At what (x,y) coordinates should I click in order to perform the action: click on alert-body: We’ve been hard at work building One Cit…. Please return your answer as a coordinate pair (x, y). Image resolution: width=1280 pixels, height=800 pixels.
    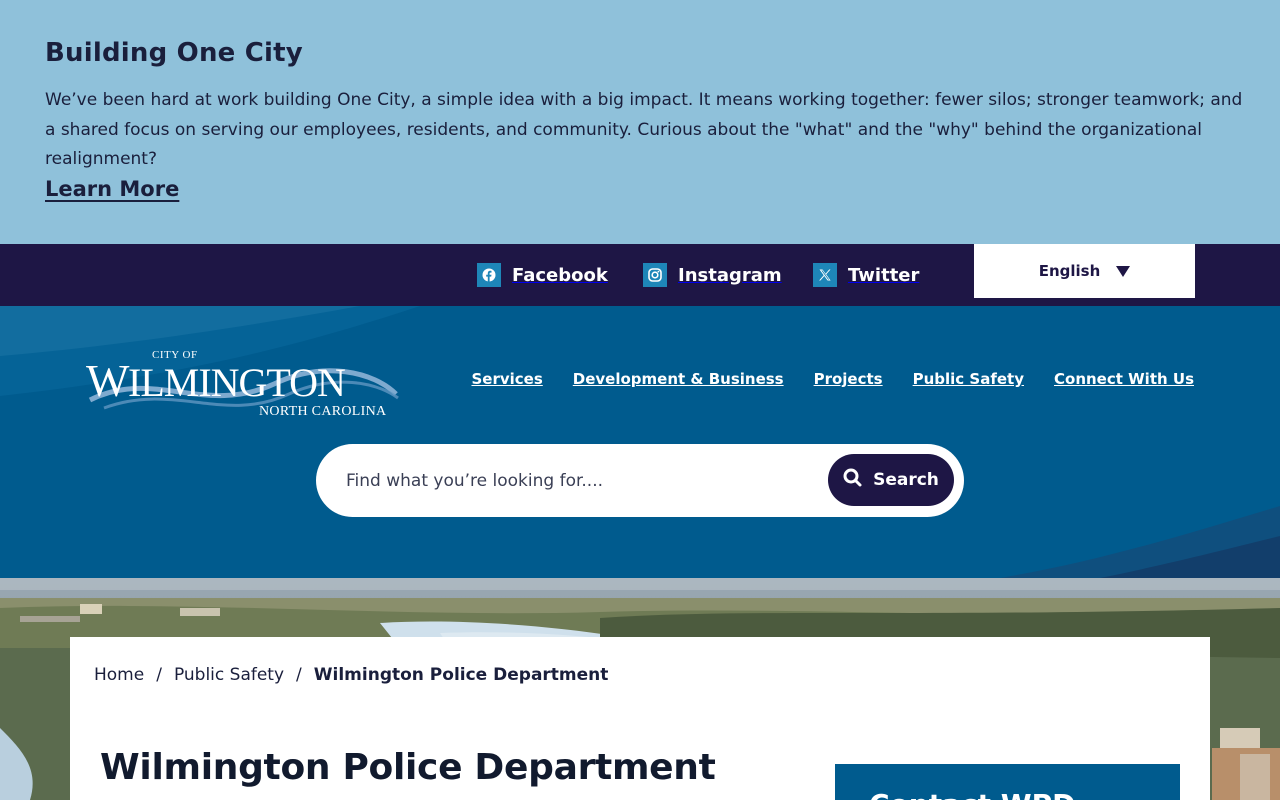
    Looking at the image, I should click on (644, 129).